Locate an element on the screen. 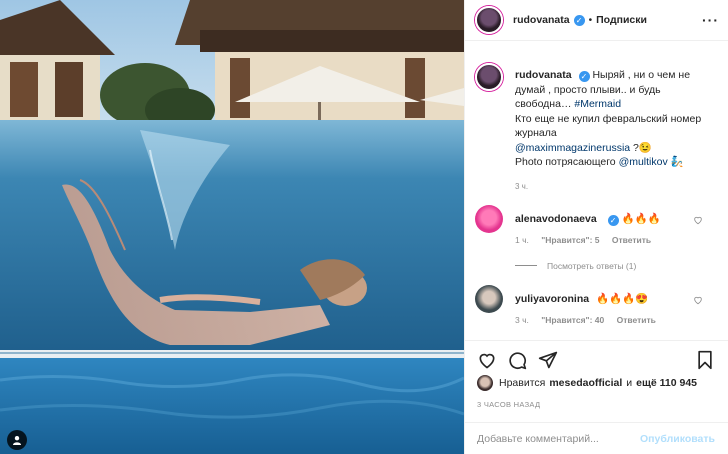  comment-time: 1 ч. is located at coordinates (522, 240).